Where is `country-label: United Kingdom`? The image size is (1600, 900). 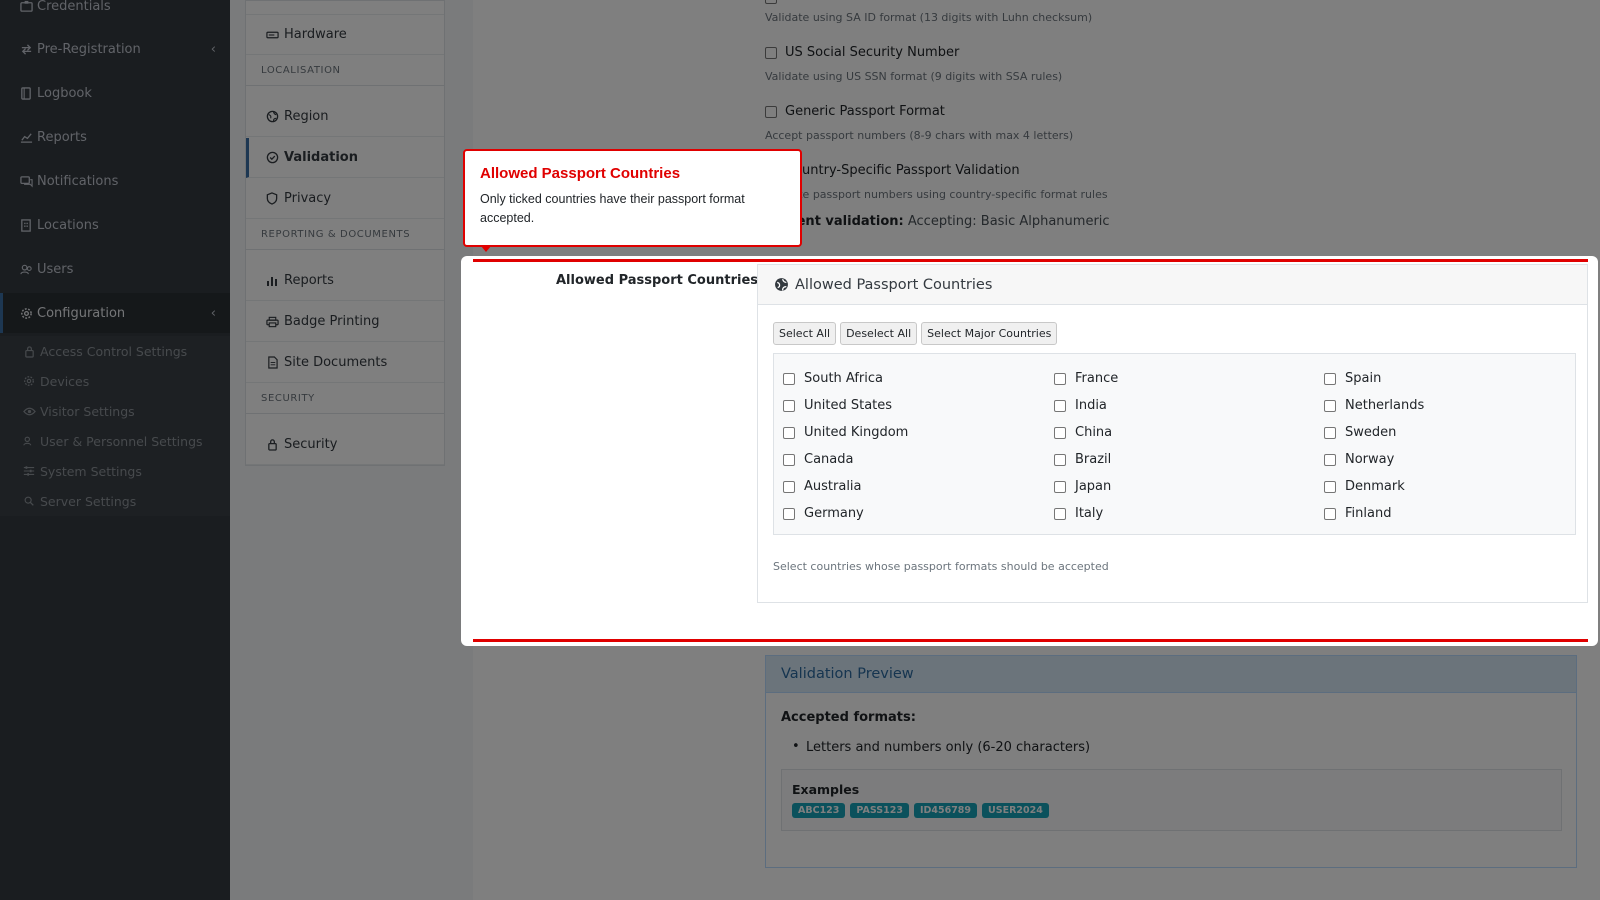
country-label: United Kingdom is located at coordinates (856, 432).